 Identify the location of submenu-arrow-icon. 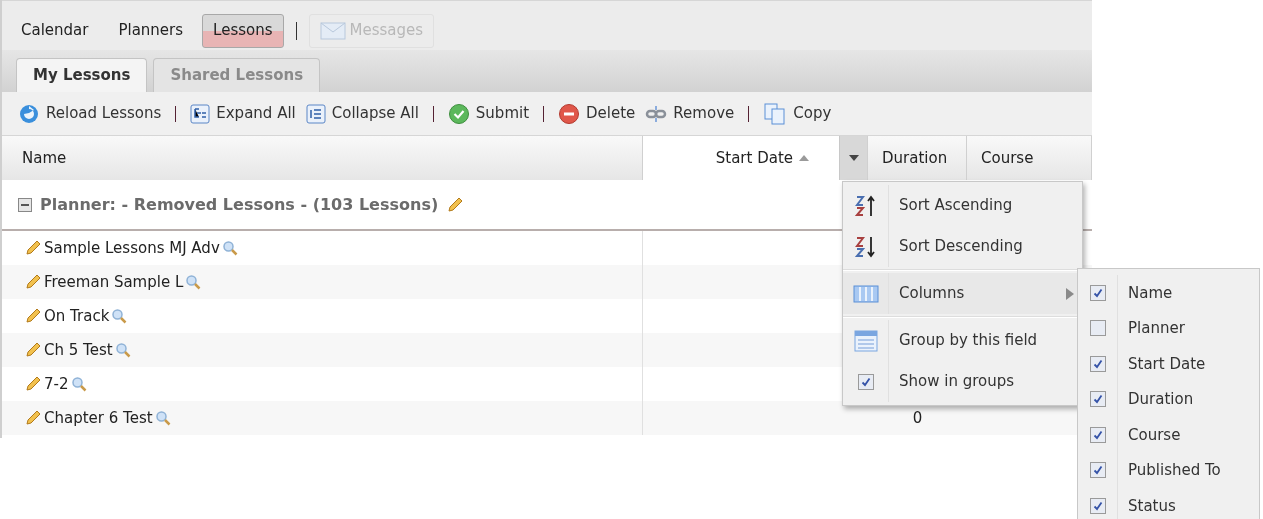
(1070, 293).